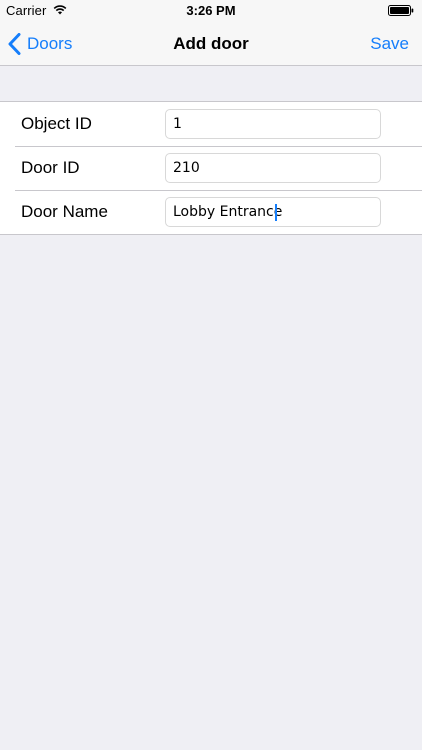  I want to click on object-id-field, so click(273, 124).